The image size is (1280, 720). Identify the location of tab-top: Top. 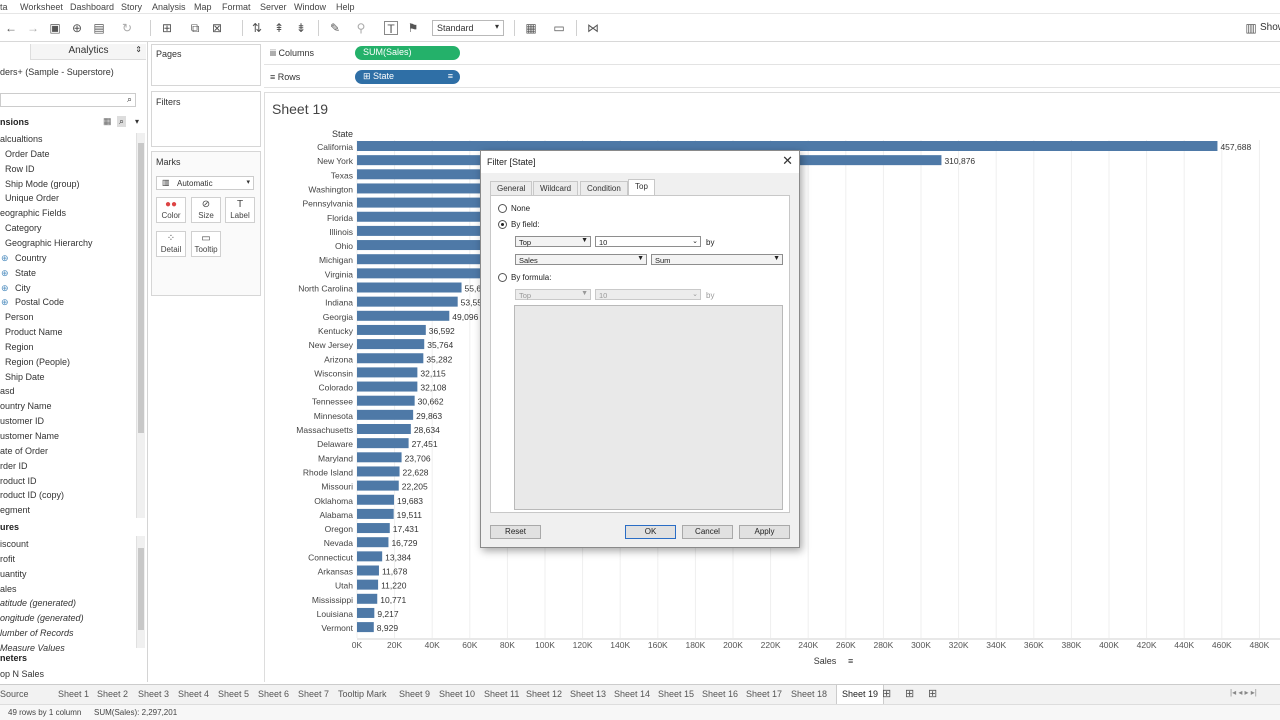
(641, 187).